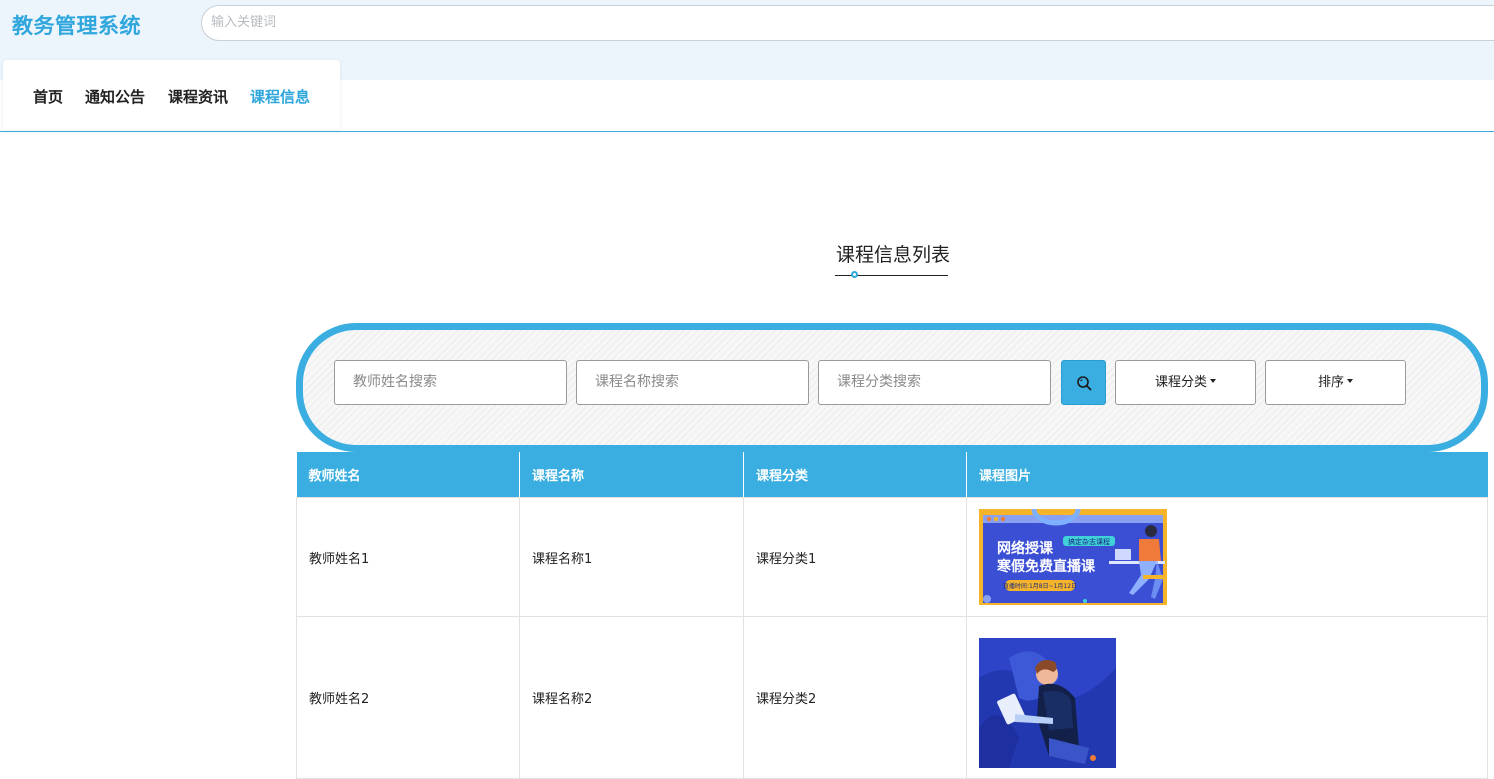 This screenshot has height=779, width=1494. I want to click on svg-text: 网络授课, so click(1025, 548).